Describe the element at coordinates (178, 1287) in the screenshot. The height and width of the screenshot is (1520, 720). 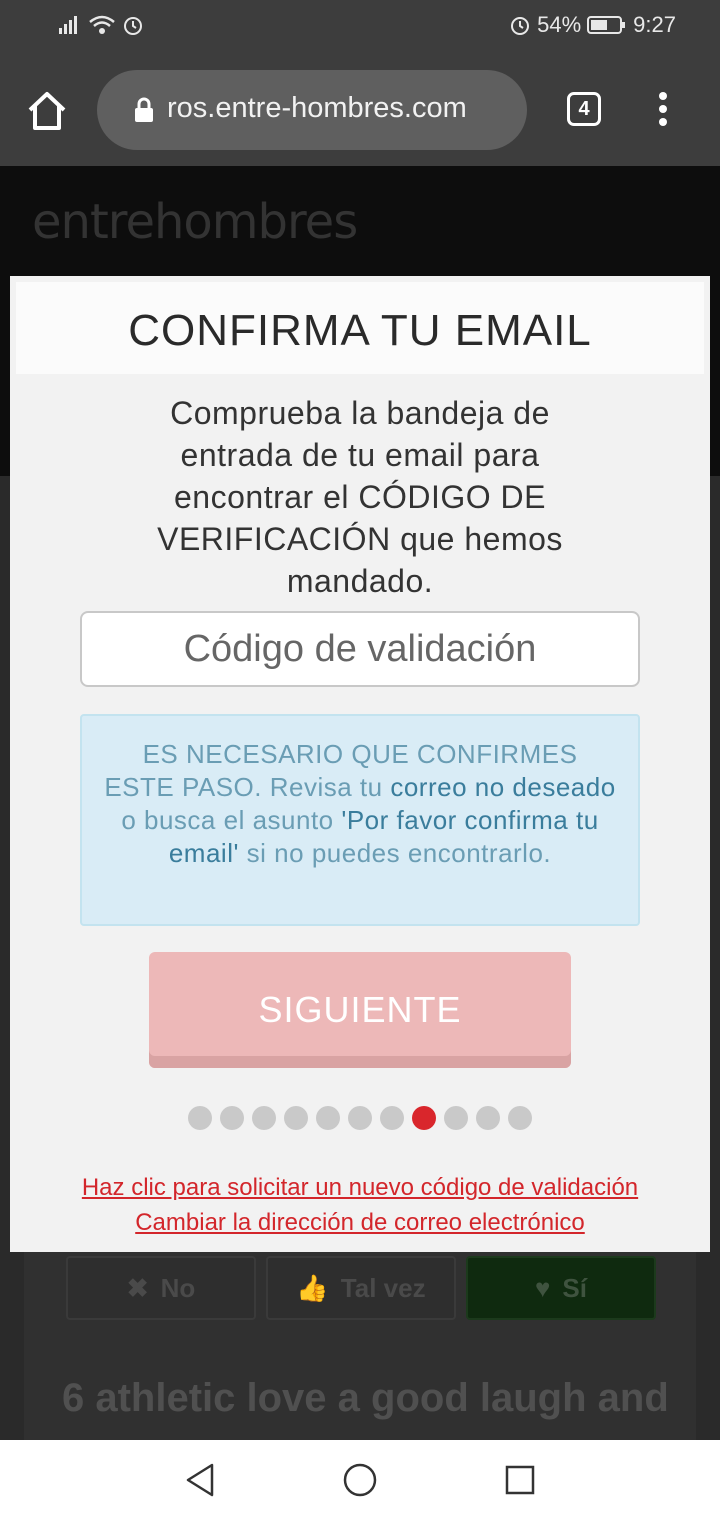
I see `no-label: No` at that location.